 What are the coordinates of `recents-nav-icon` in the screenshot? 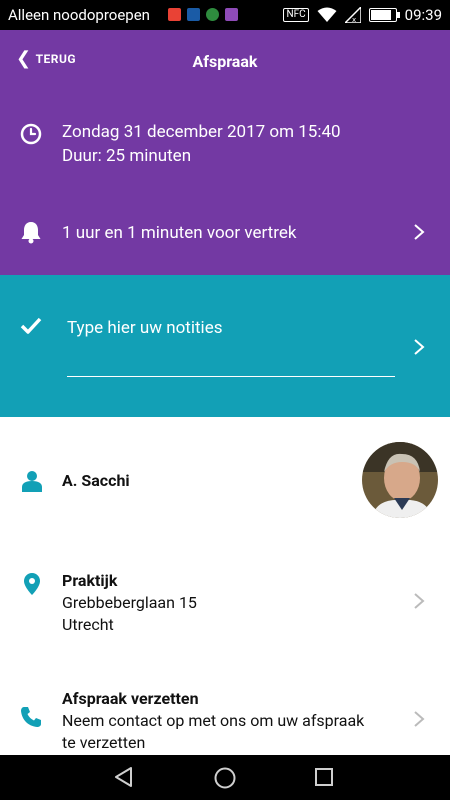 It's located at (324, 777).